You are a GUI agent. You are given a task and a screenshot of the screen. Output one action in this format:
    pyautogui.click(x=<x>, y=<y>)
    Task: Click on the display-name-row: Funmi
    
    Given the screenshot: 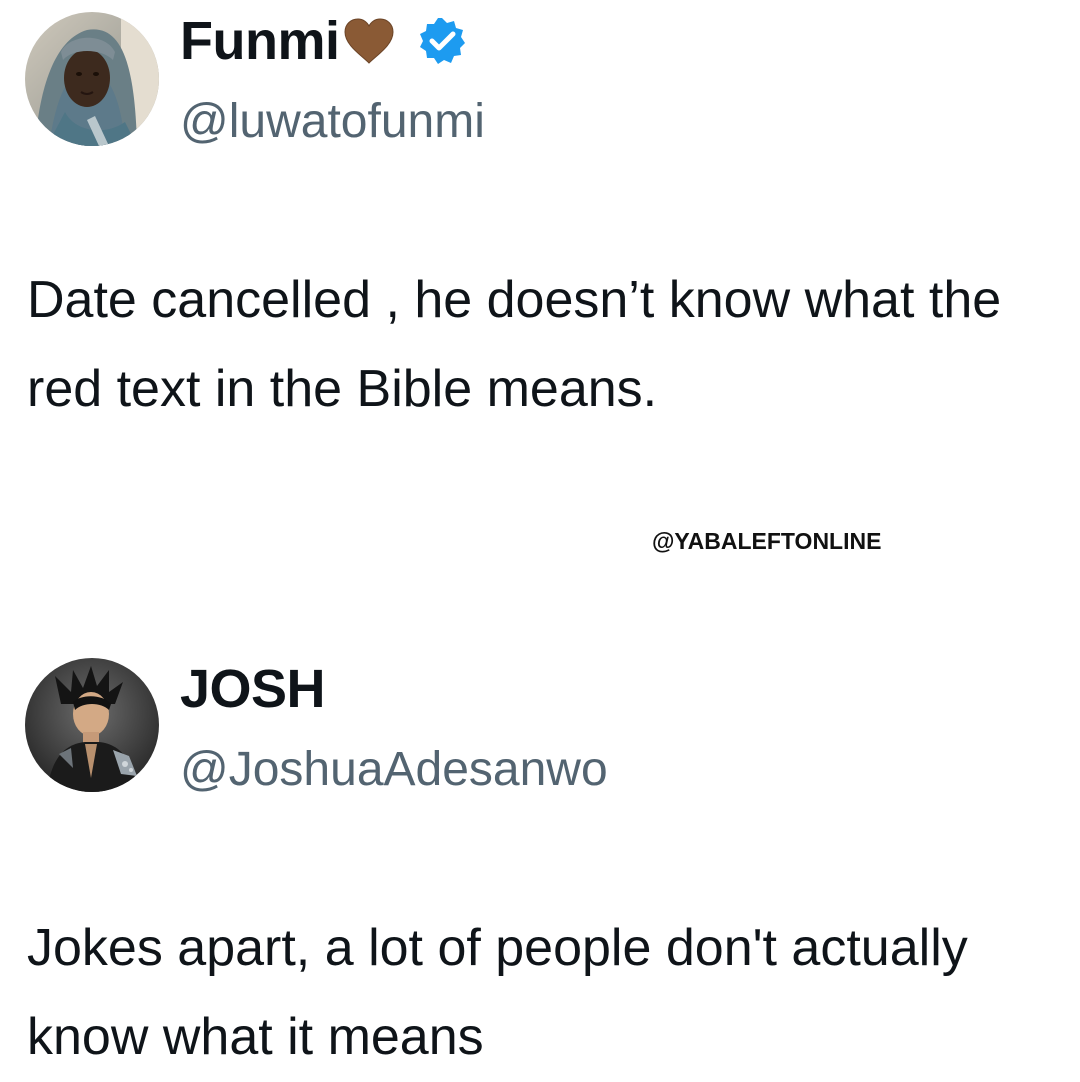 What is the action you would take?
    pyautogui.click(x=323, y=41)
    